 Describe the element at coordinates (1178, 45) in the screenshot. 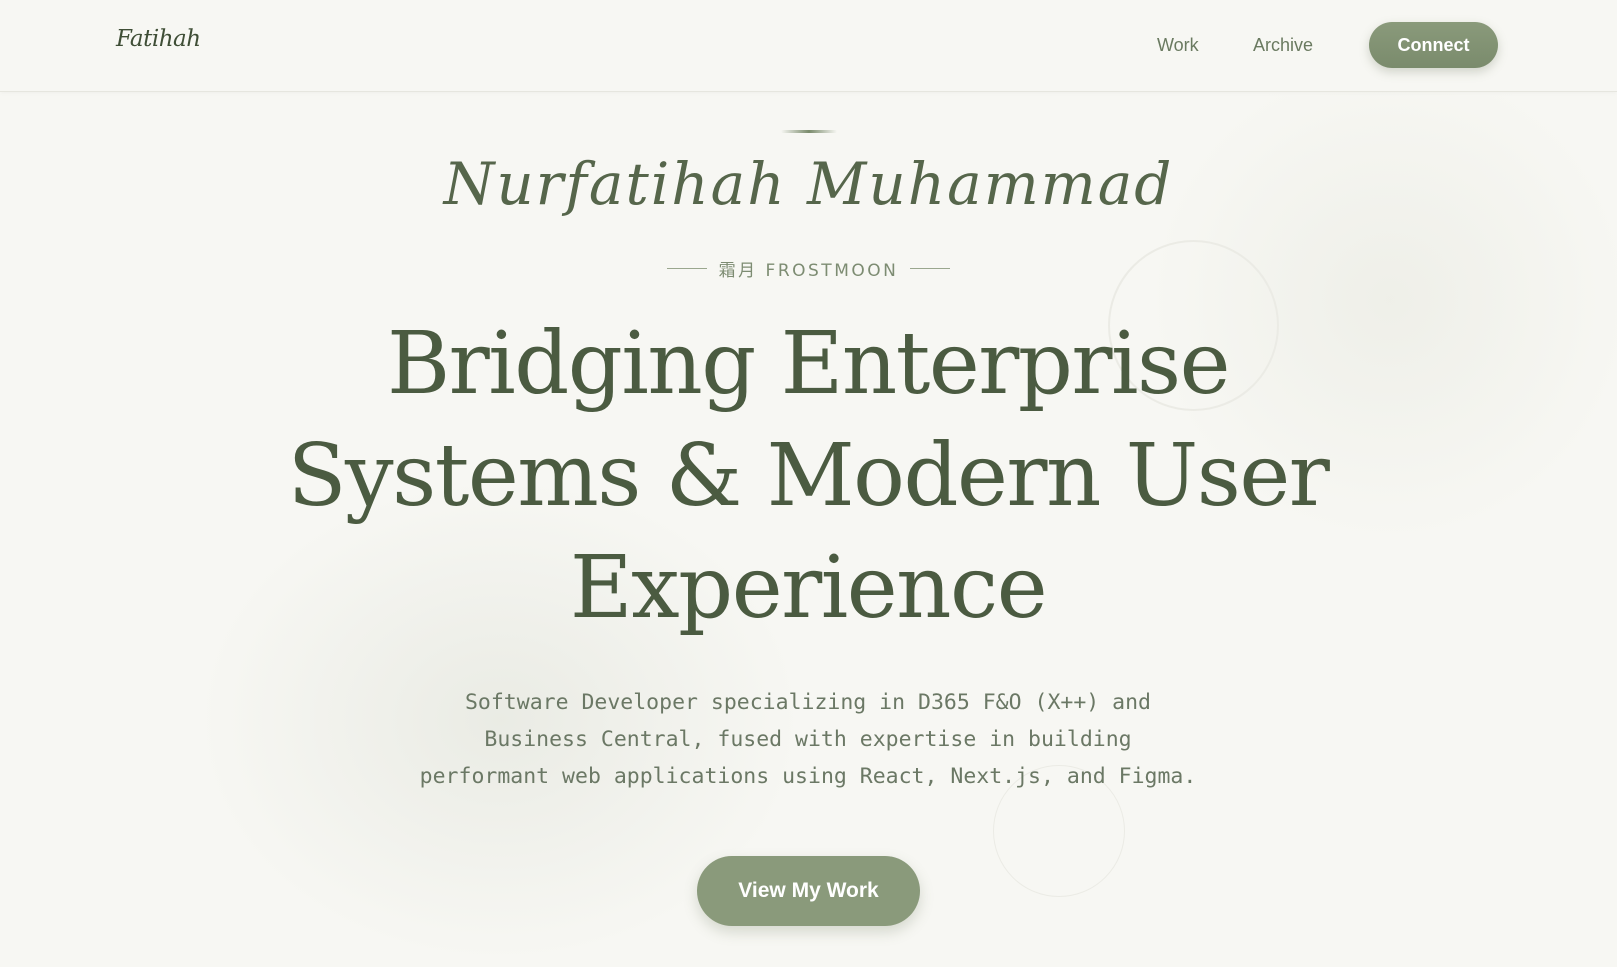

I see `nav-link-work: Work` at that location.